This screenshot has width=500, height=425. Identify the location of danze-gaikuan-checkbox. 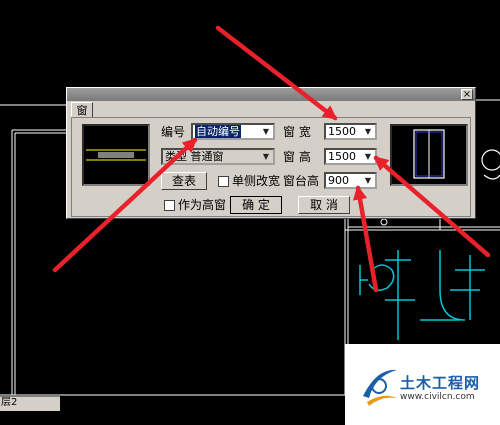
(223, 181).